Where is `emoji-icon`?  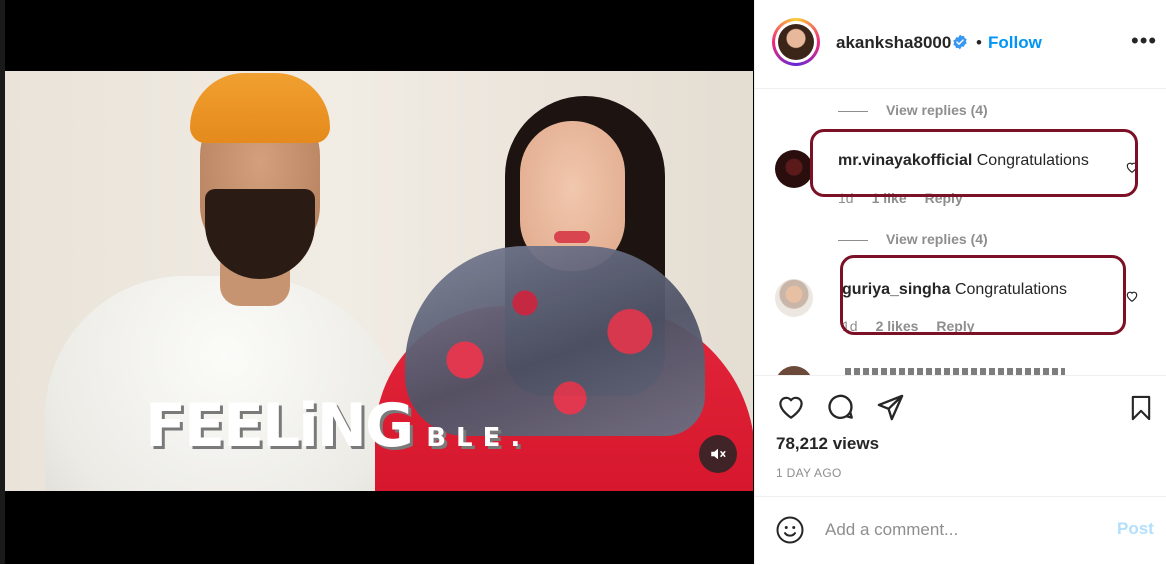 emoji-icon is located at coordinates (790, 530).